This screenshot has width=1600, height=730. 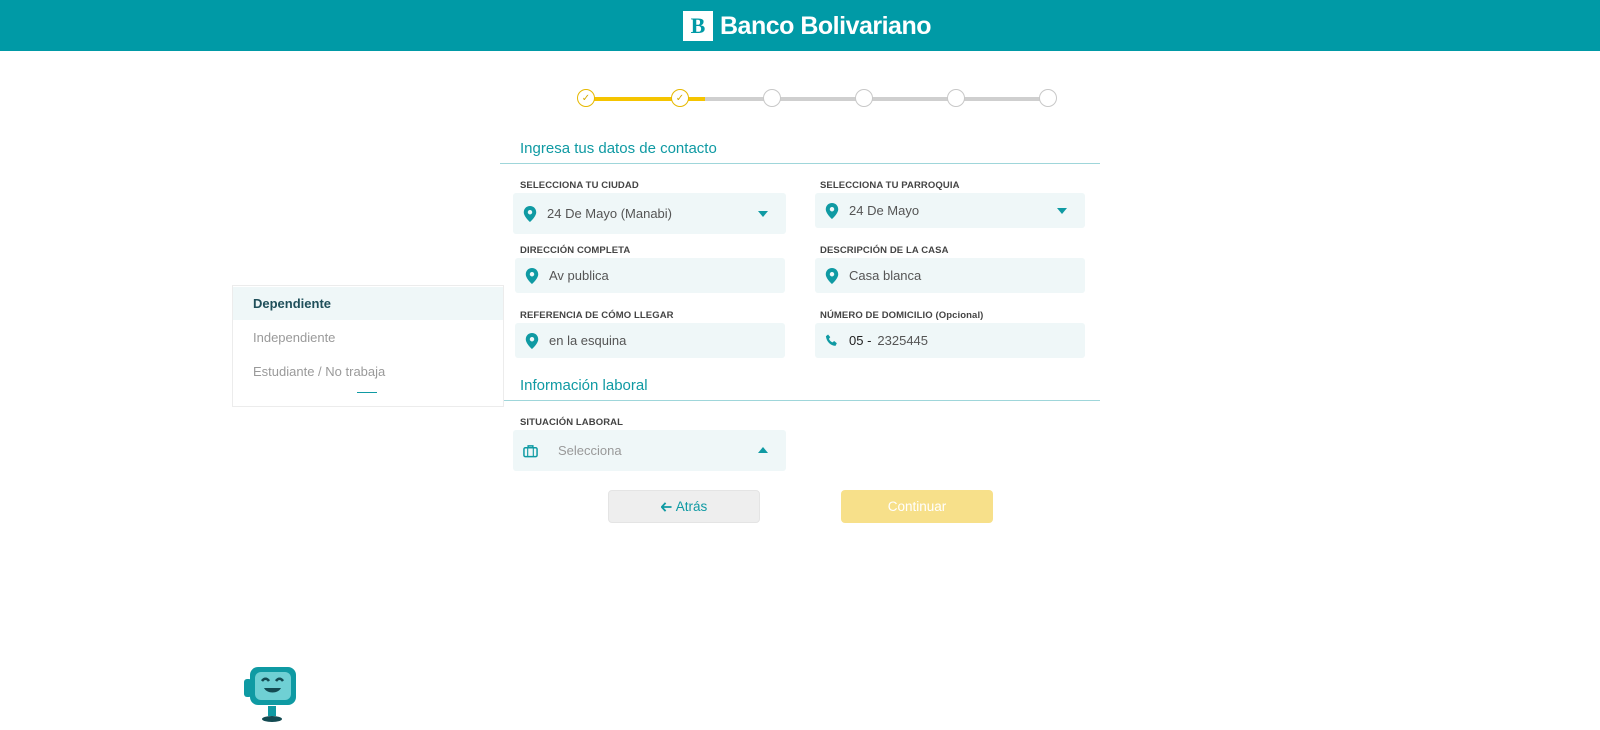 What do you see at coordinates (691, 506) in the screenshot?
I see `back-button-label: Atrás` at bounding box center [691, 506].